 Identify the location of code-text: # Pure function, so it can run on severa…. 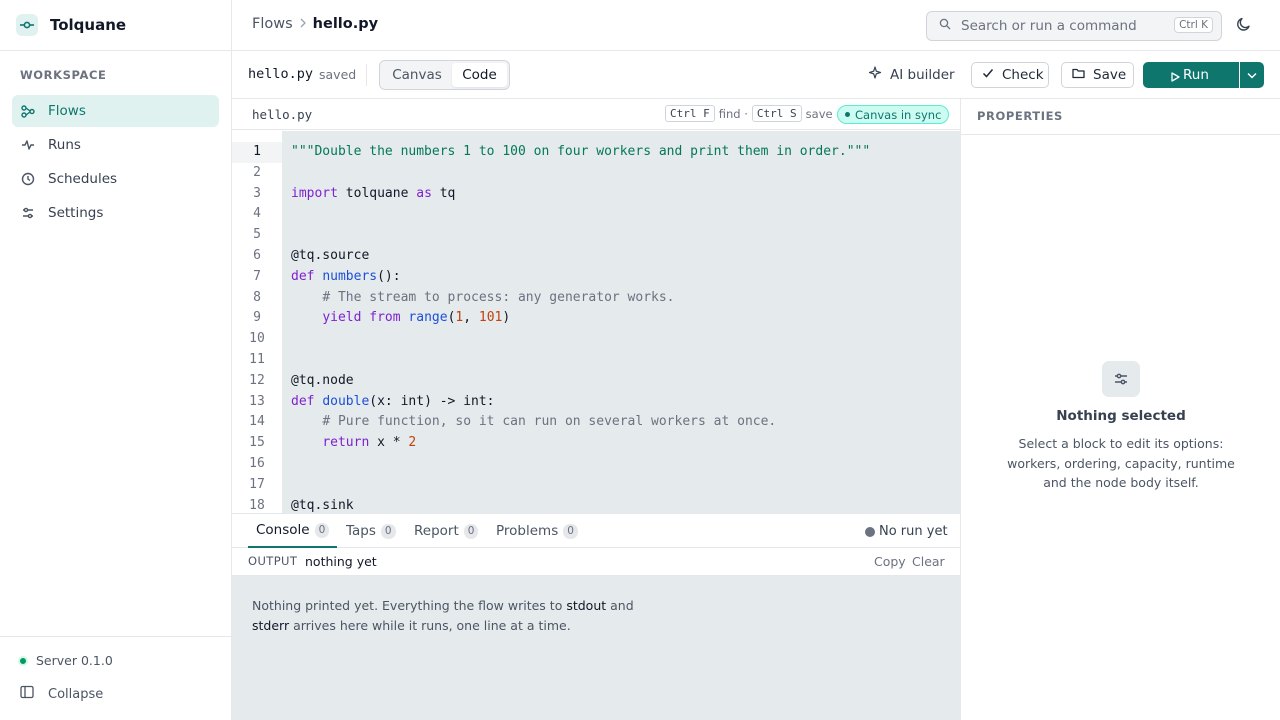
(549, 422).